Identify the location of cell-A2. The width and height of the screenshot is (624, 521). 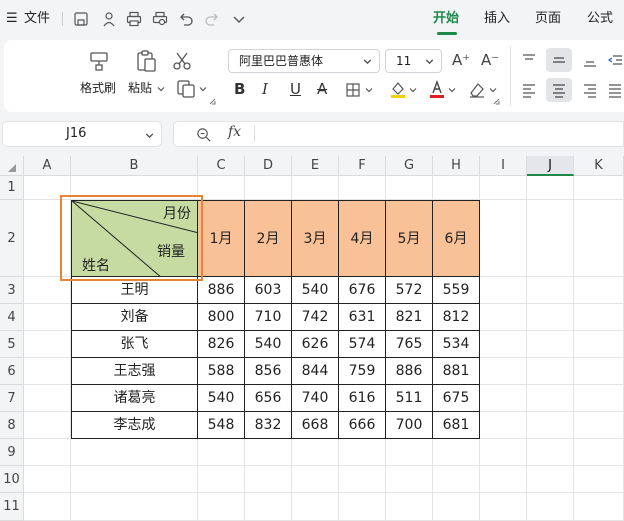
(47, 238).